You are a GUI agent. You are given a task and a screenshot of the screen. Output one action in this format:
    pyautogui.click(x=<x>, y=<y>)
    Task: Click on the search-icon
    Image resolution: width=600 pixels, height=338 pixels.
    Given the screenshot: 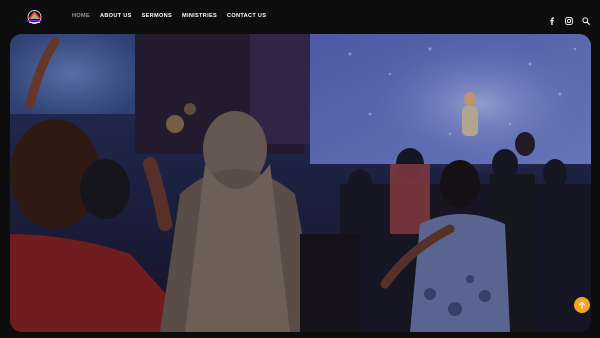 What is the action you would take?
    pyautogui.click(x=586, y=18)
    